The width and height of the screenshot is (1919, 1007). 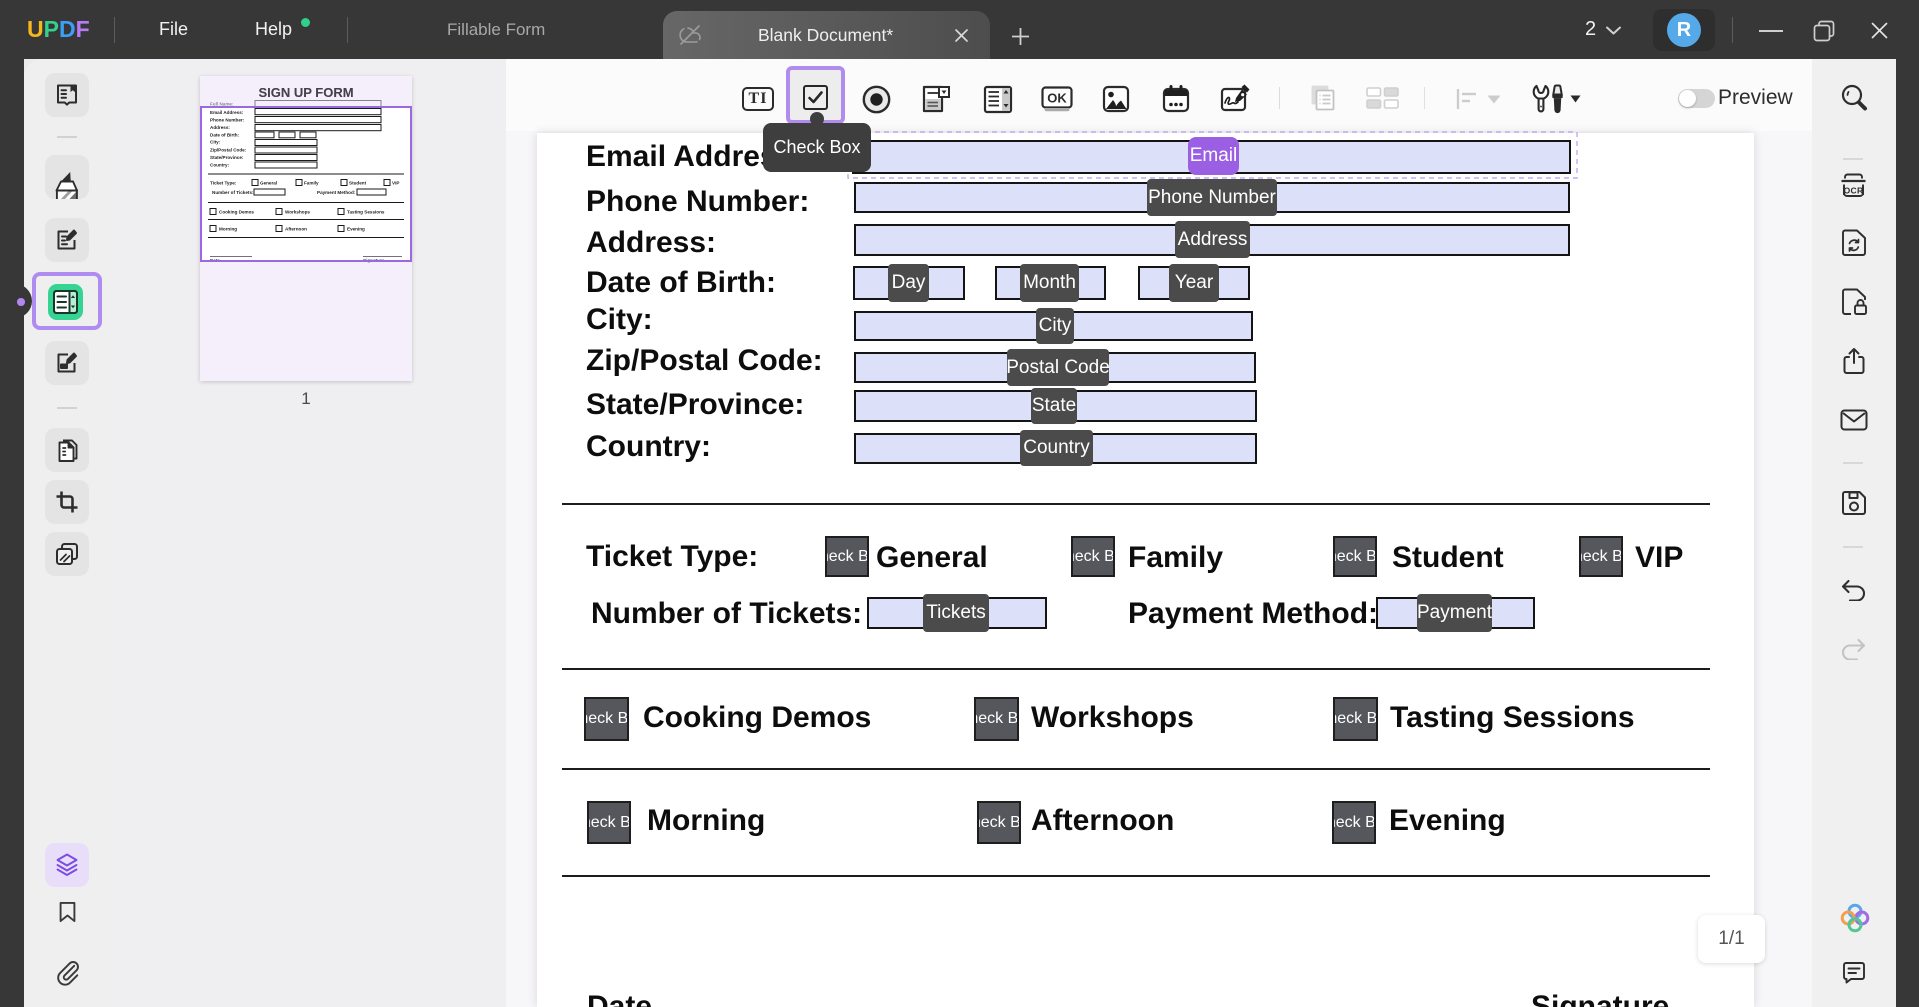 I want to click on svg-text: Country:, so click(x=220, y=165).